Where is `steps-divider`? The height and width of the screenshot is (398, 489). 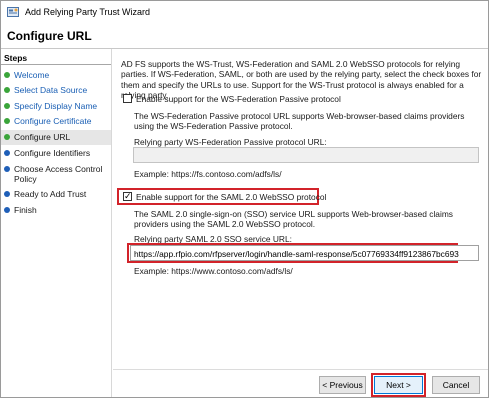
steps-divider is located at coordinates (56, 64).